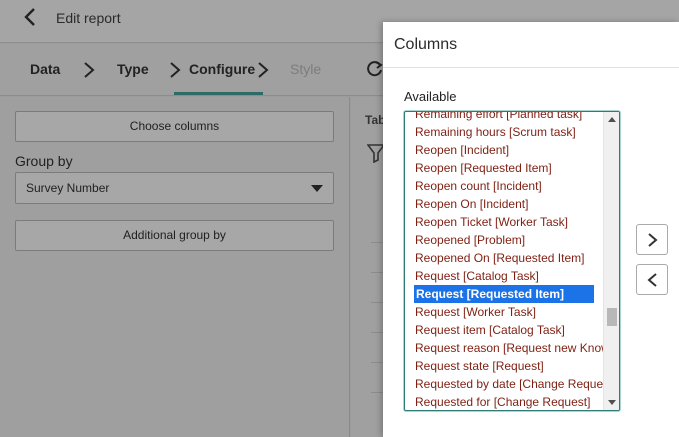 The width and height of the screenshot is (679, 437). Describe the element at coordinates (504, 276) in the screenshot. I see `list-item: Request [Catalog Task]` at that location.